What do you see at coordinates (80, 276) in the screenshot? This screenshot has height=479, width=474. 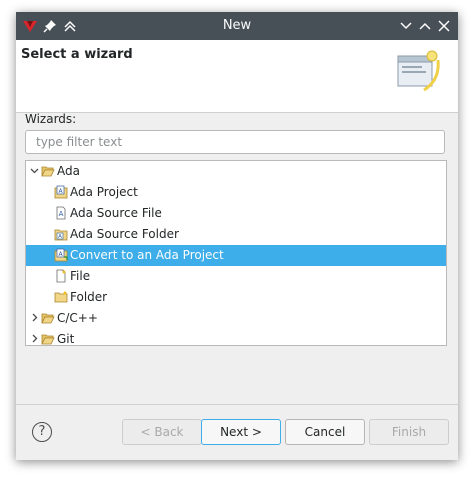 I see `tree-item-label: File` at bounding box center [80, 276].